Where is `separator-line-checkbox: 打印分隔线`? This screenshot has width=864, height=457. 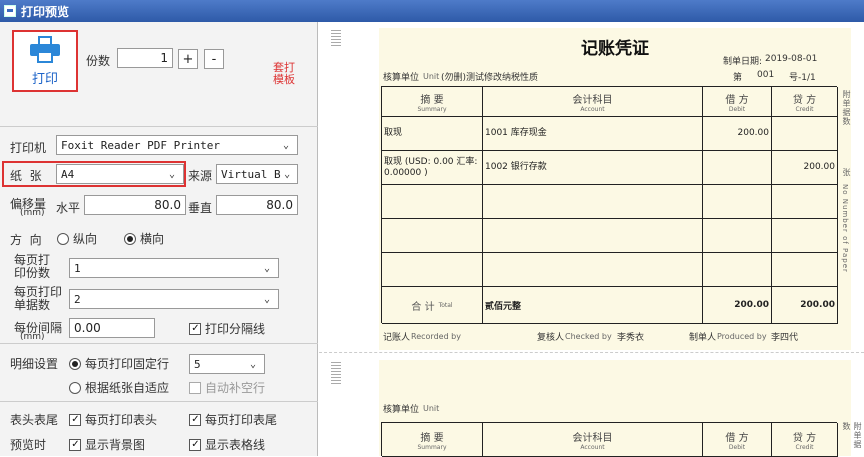
separator-line-checkbox: 打印分隔线 is located at coordinates (227, 328).